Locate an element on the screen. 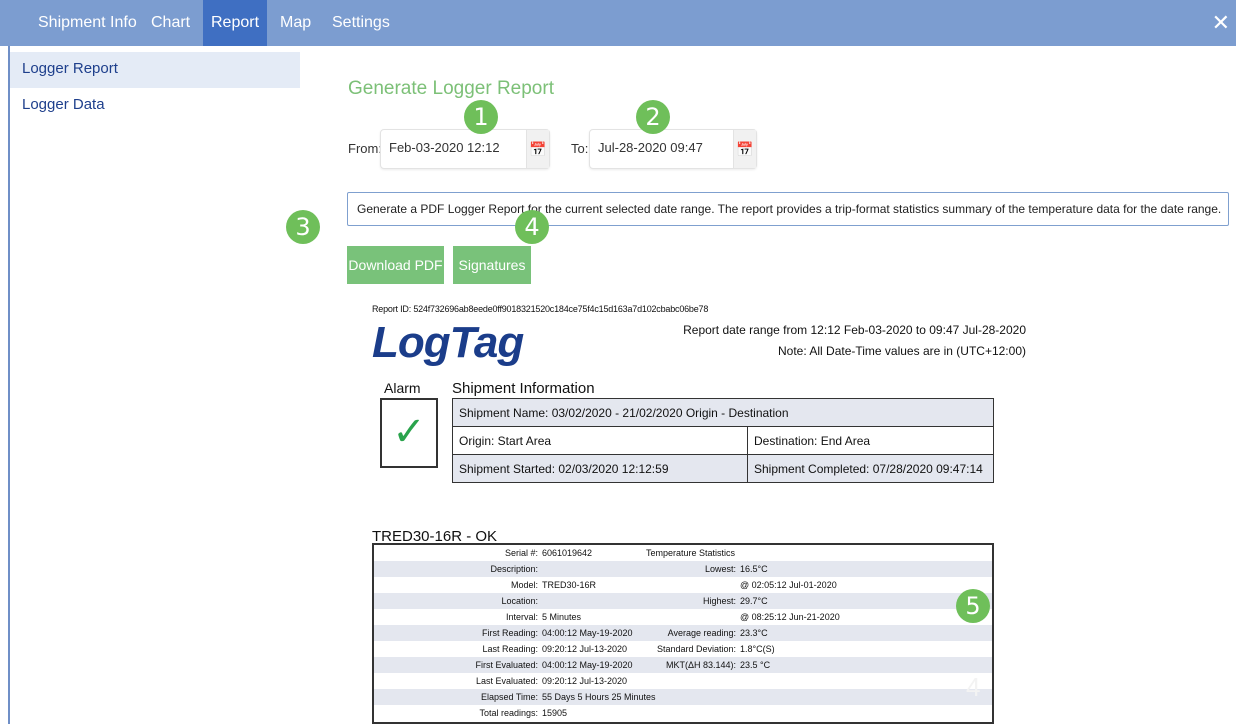  stats-key: Interval: is located at coordinates (521, 617).